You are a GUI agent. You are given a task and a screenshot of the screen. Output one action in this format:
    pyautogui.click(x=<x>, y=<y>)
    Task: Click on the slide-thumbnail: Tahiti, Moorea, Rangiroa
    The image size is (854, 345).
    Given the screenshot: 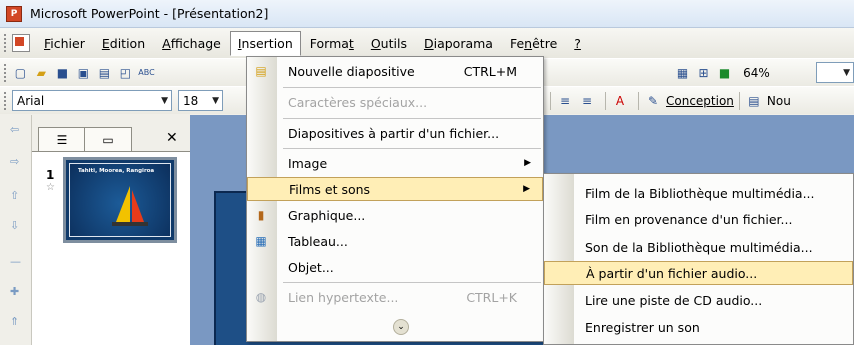 What is the action you would take?
    pyautogui.click(x=120, y=200)
    